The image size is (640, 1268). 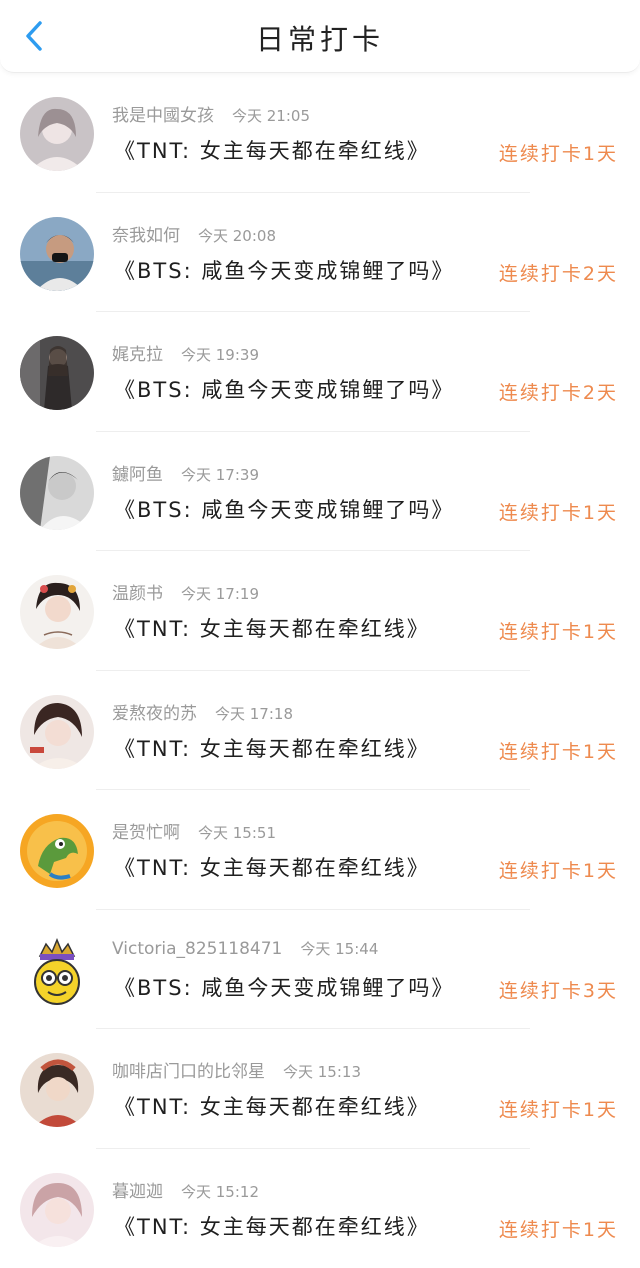 What do you see at coordinates (320, 850) in the screenshot?
I see `list-item: 是贺忙啊今天 15:51 《TNT: 女主每天都在牵红线》 连续打卡1天` at bounding box center [320, 850].